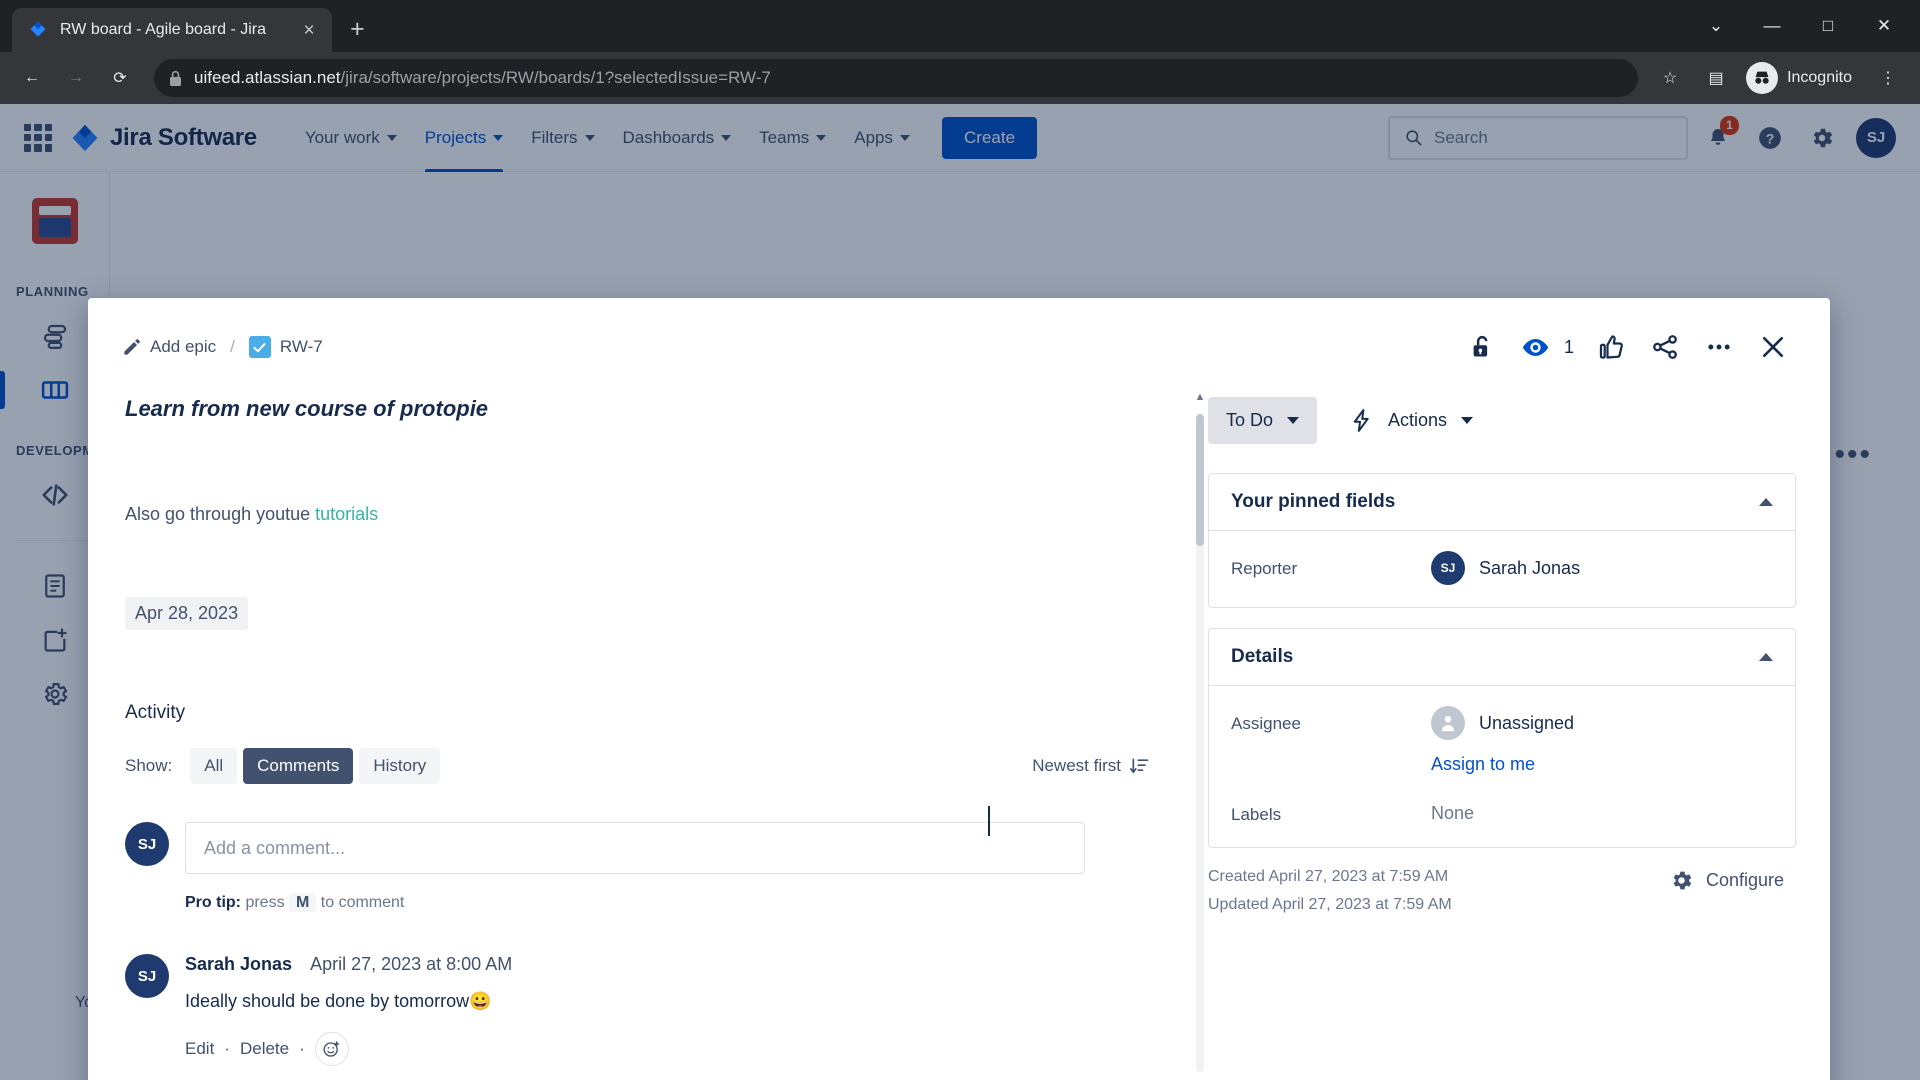  What do you see at coordinates (1139, 766) in the screenshot?
I see `sort-descending-icon` at bounding box center [1139, 766].